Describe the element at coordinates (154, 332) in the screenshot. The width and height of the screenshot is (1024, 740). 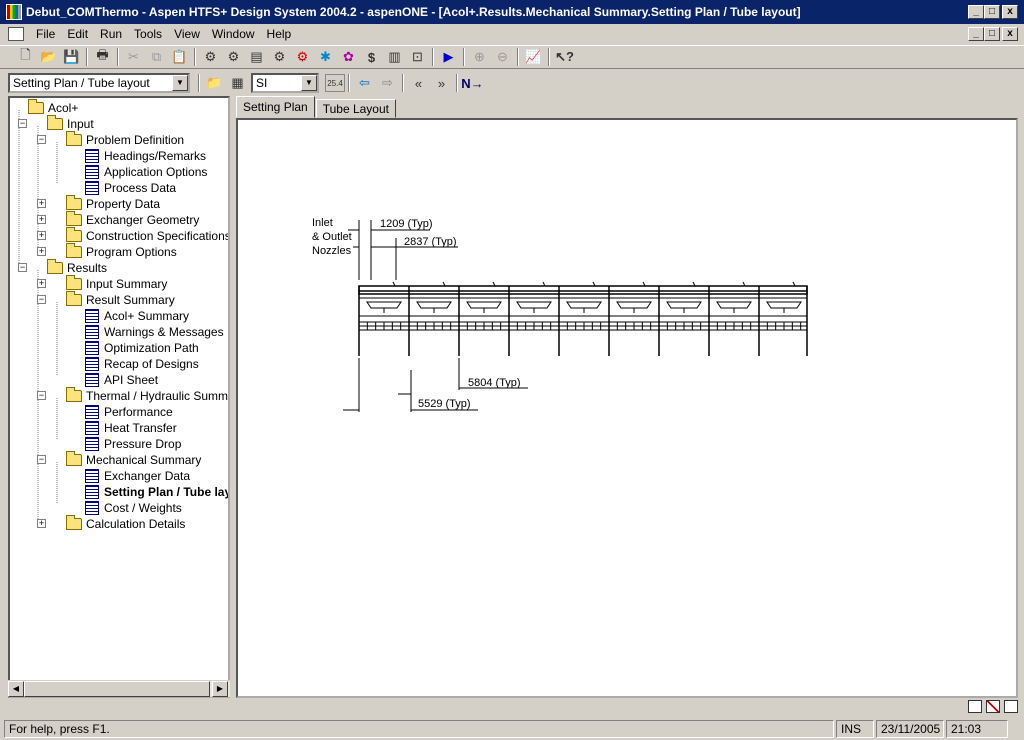
I see `tree-item: Warnings & Messages` at that location.